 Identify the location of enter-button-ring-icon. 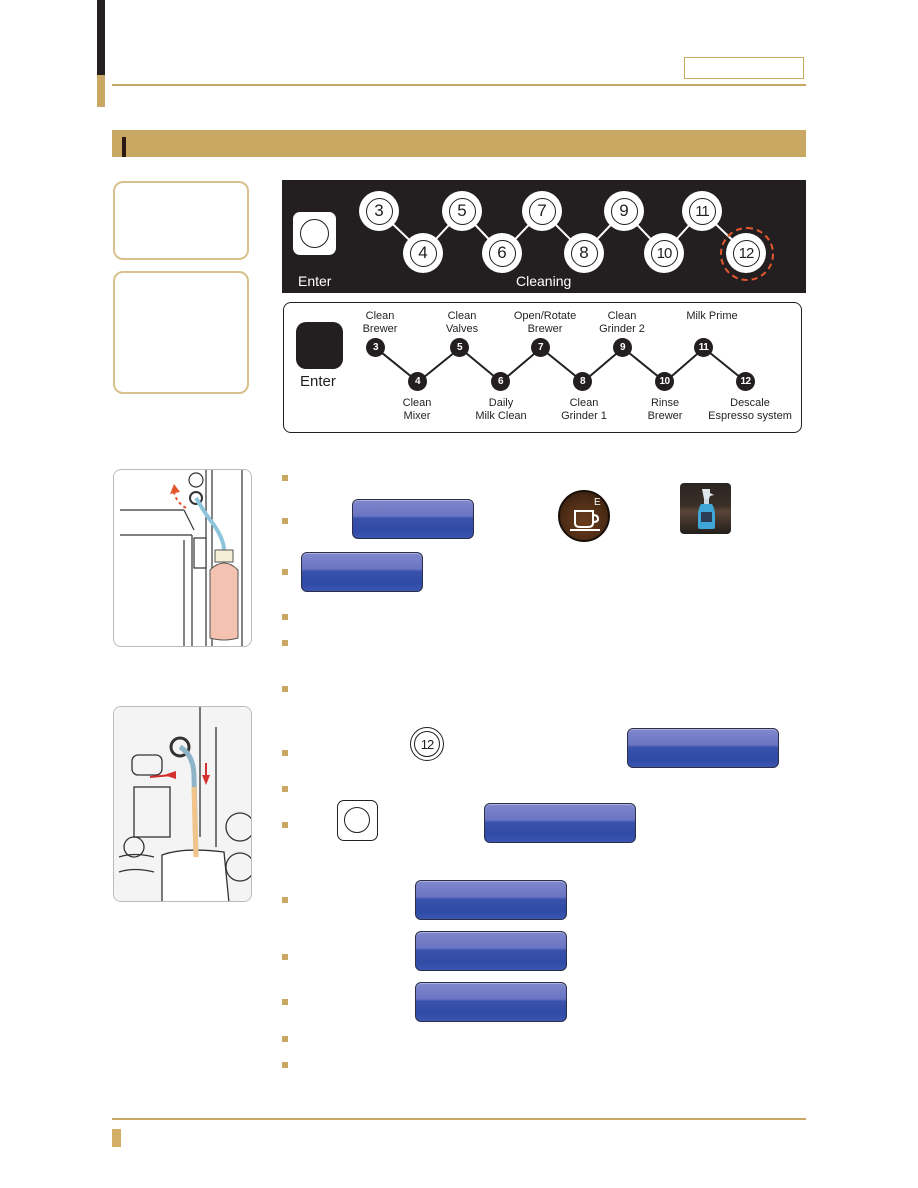
(314, 233).